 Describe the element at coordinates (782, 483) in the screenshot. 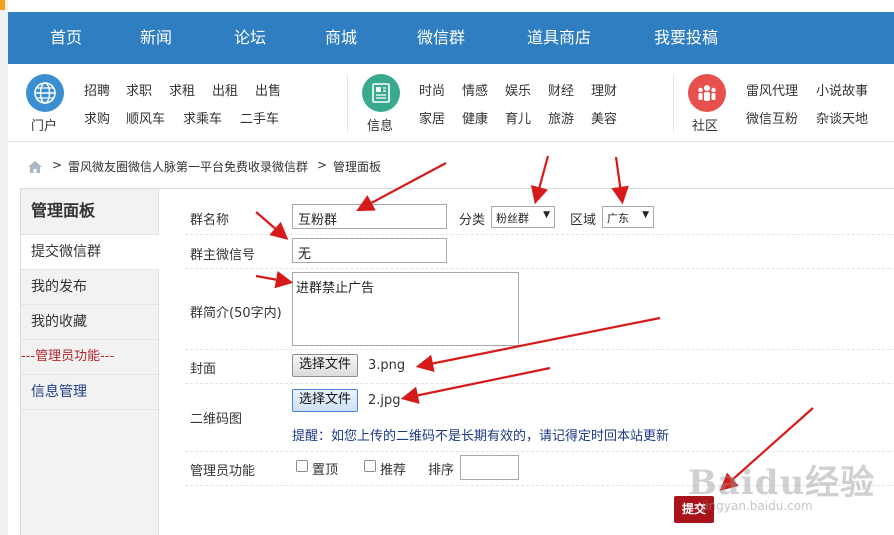

I see `watermark-brand: Baidu经验` at that location.